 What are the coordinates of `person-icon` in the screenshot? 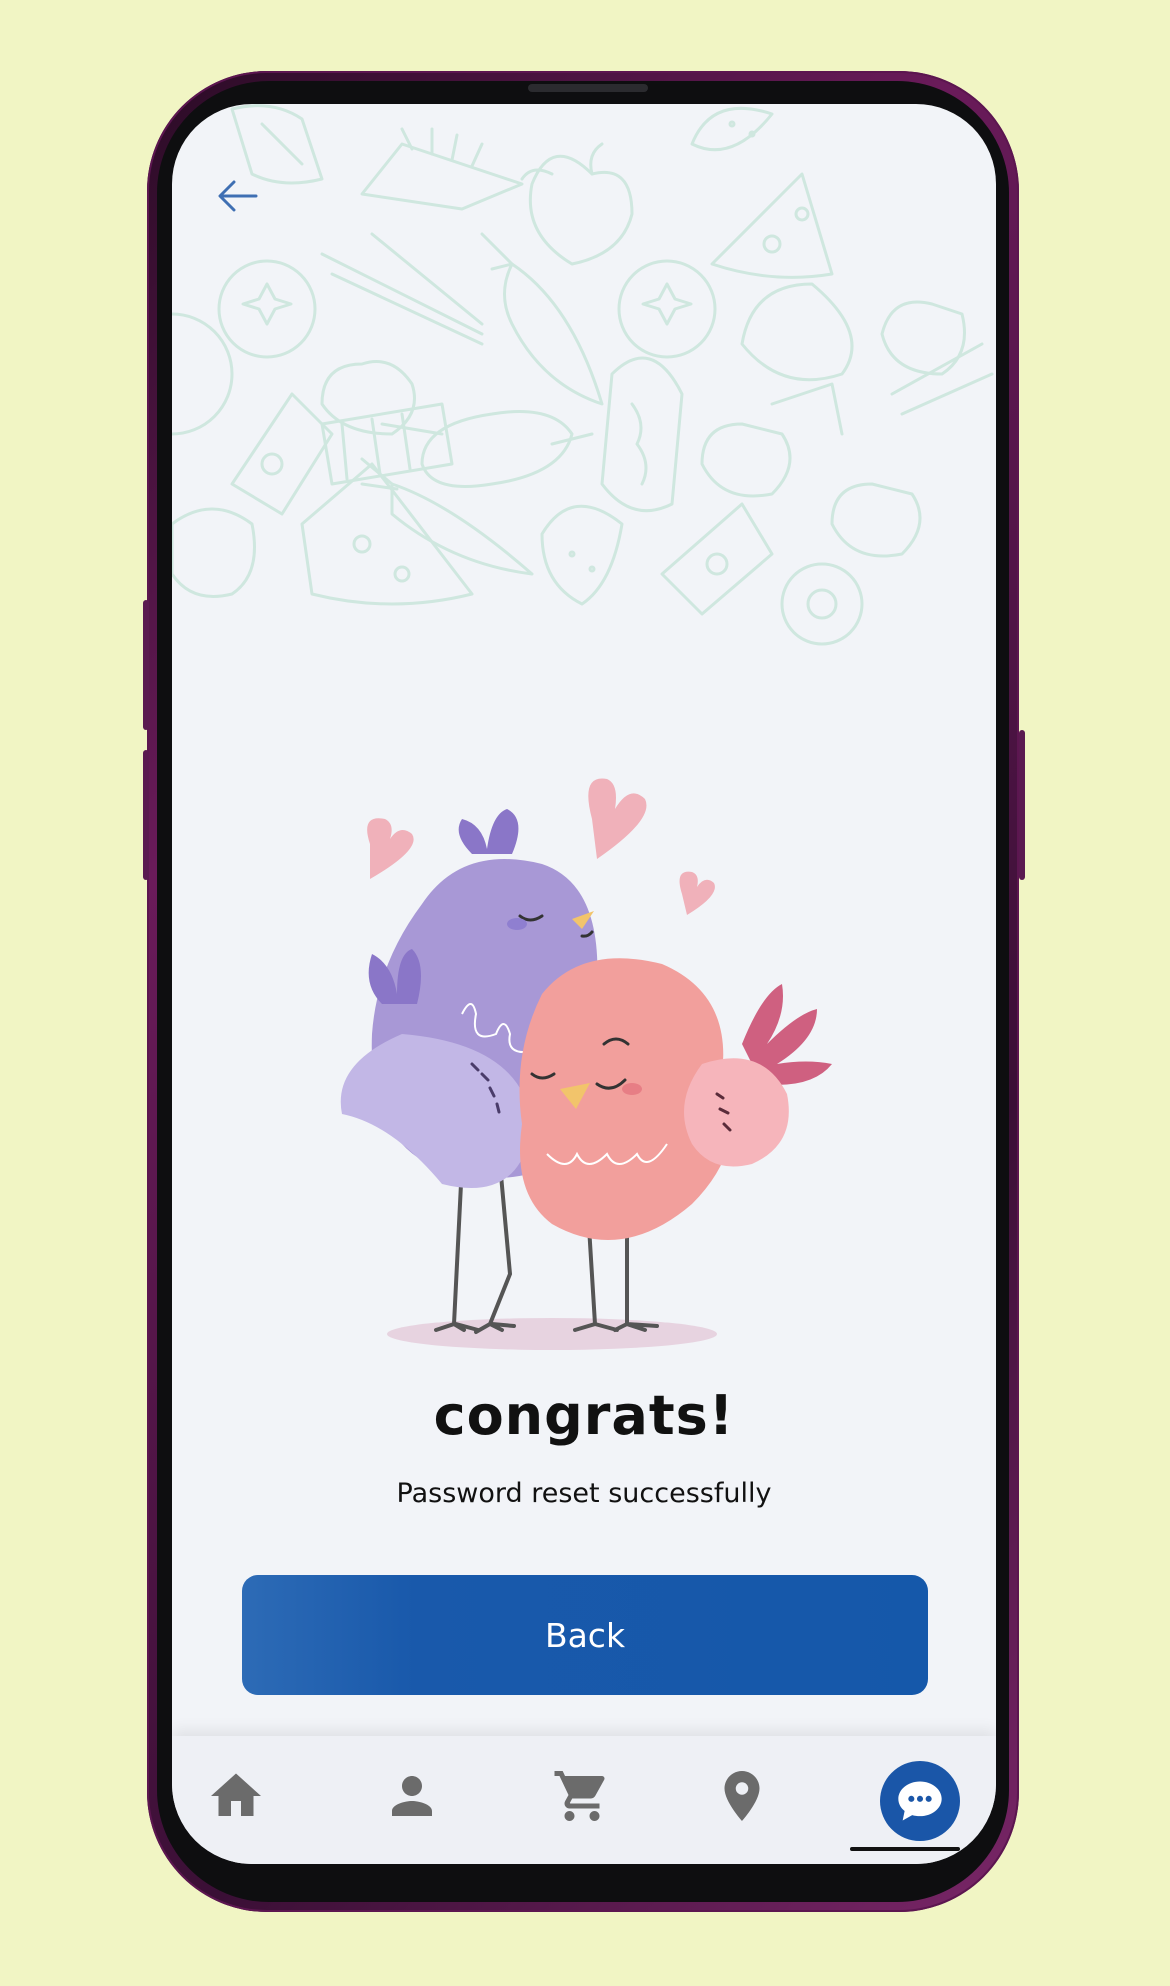 It's located at (412, 1796).